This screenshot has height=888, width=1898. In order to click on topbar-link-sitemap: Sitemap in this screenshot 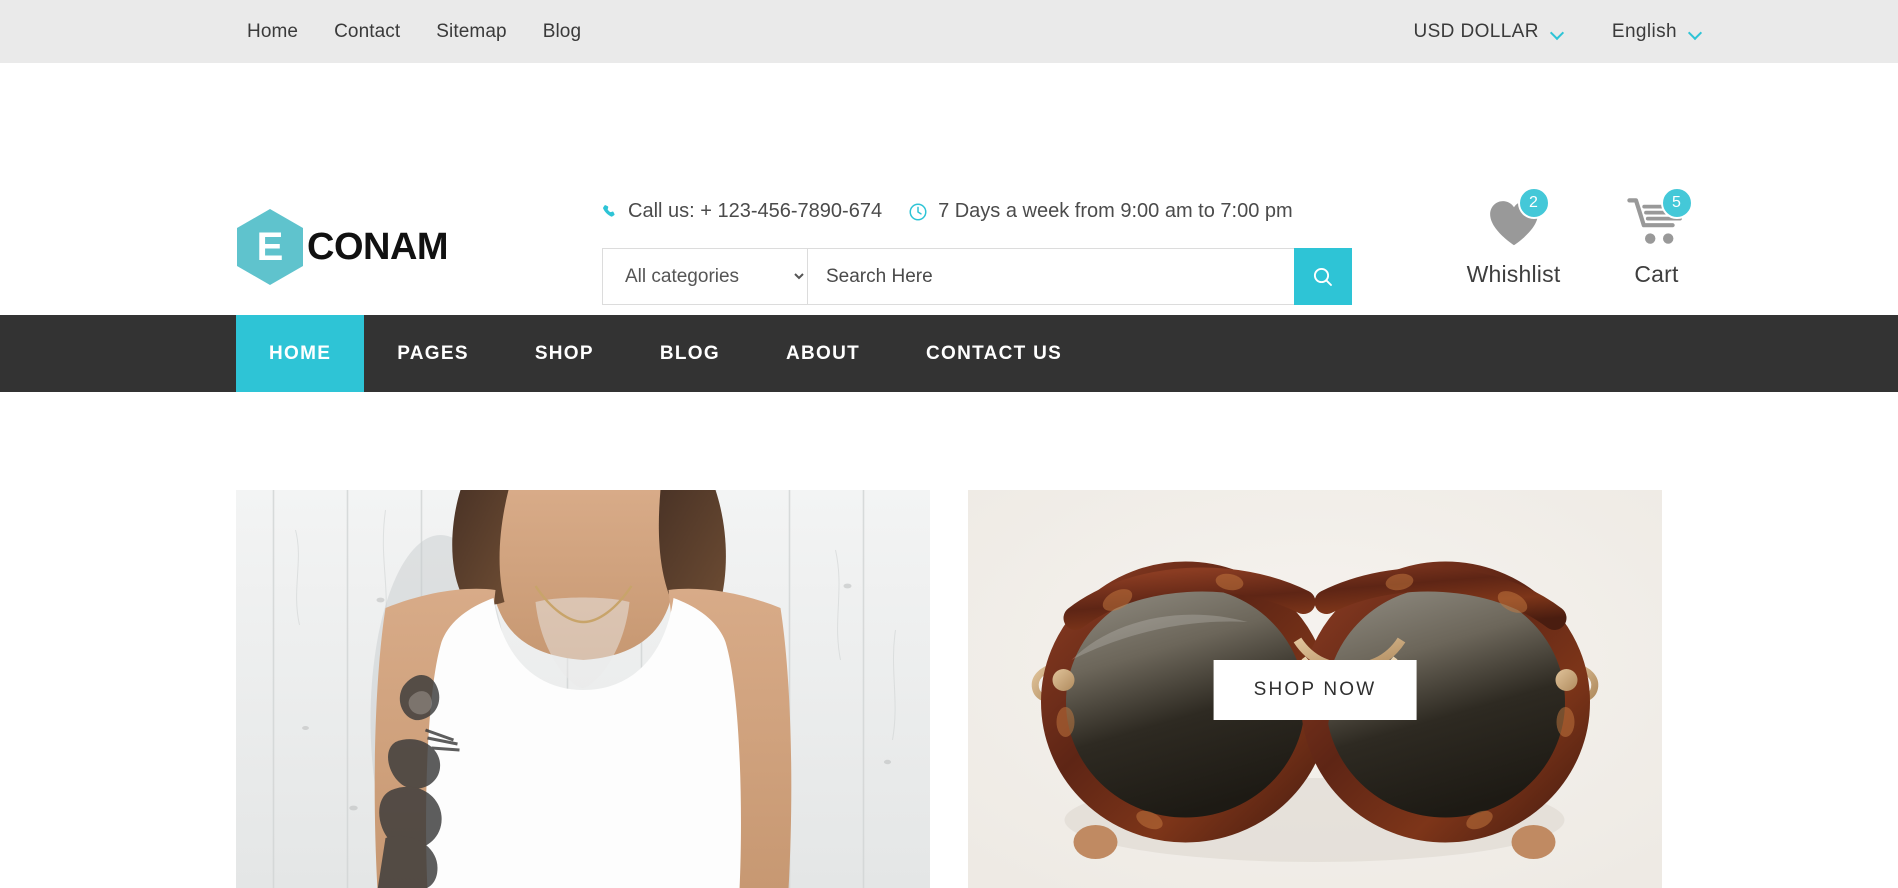, I will do `click(471, 32)`.